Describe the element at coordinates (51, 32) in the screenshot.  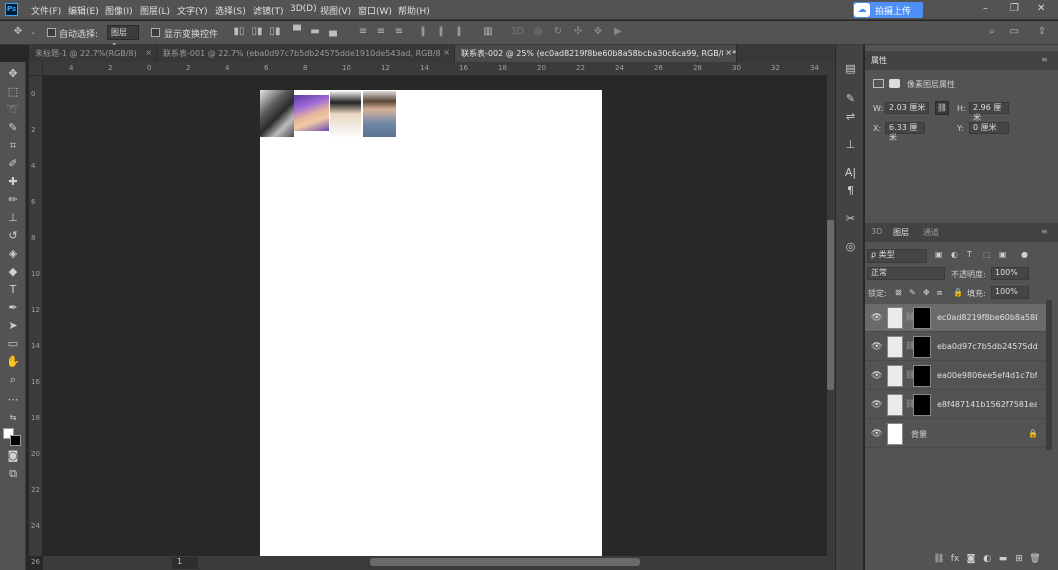
I see `auto-select-checkbox` at that location.